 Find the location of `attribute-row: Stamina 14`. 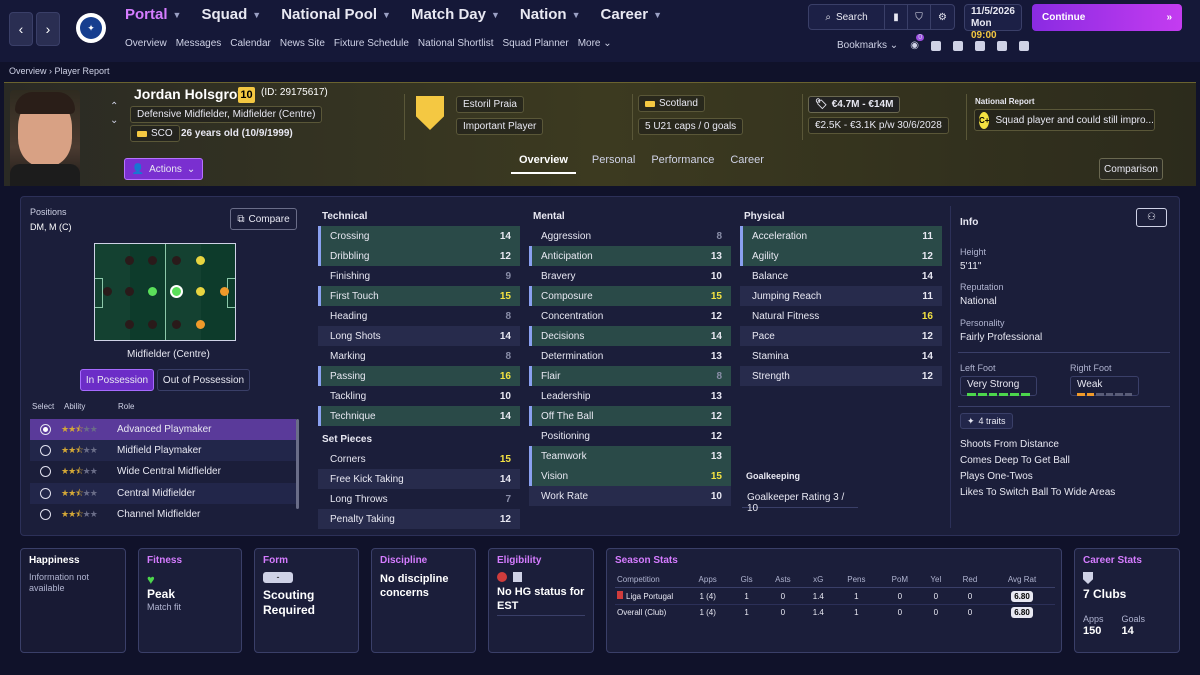

attribute-row: Stamina 14 is located at coordinates (841, 356).